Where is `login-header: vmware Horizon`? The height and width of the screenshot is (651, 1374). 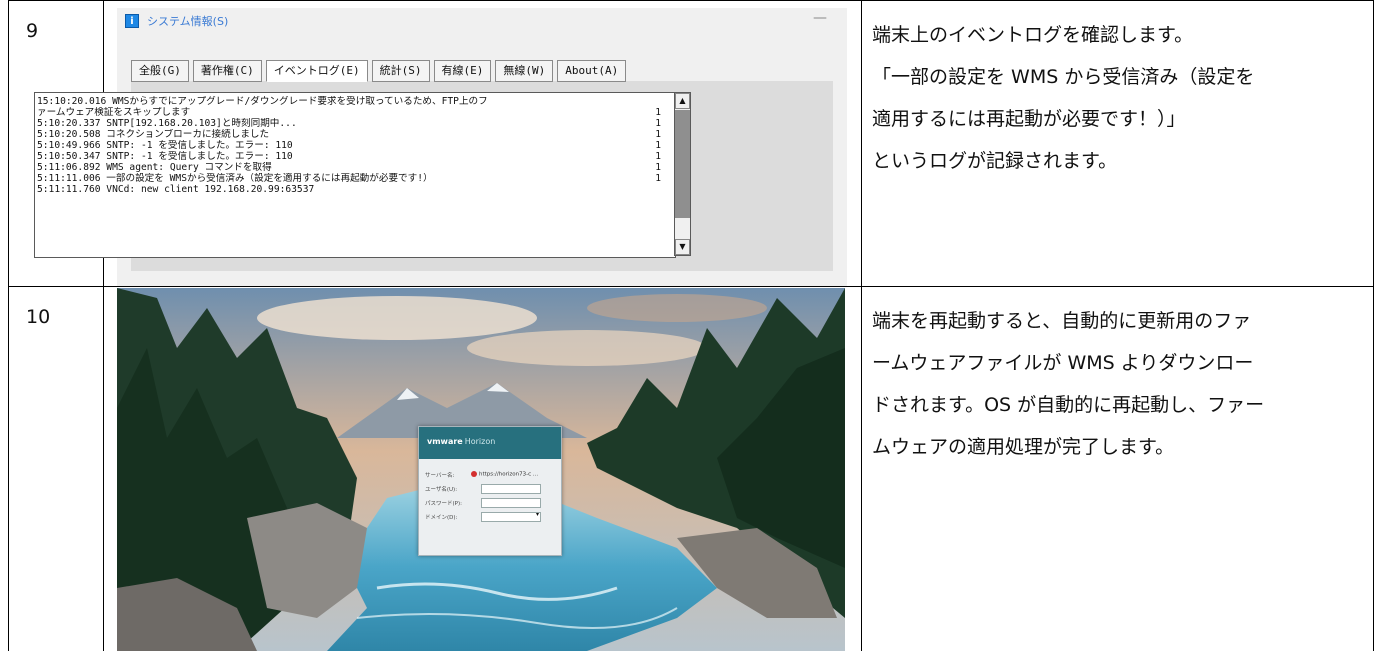
login-header: vmware Horizon is located at coordinates (490, 443).